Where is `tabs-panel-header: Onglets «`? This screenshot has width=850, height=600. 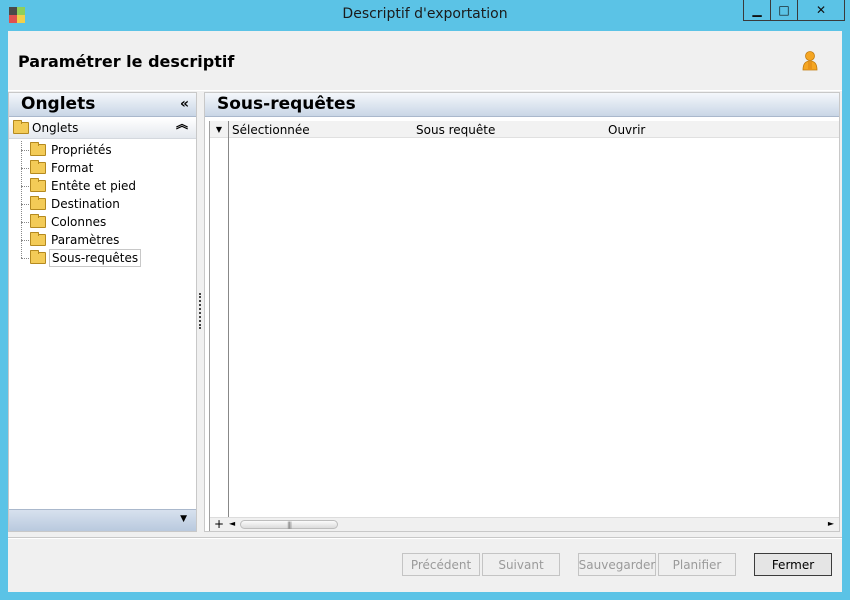 tabs-panel-header: Onglets « is located at coordinates (102, 105).